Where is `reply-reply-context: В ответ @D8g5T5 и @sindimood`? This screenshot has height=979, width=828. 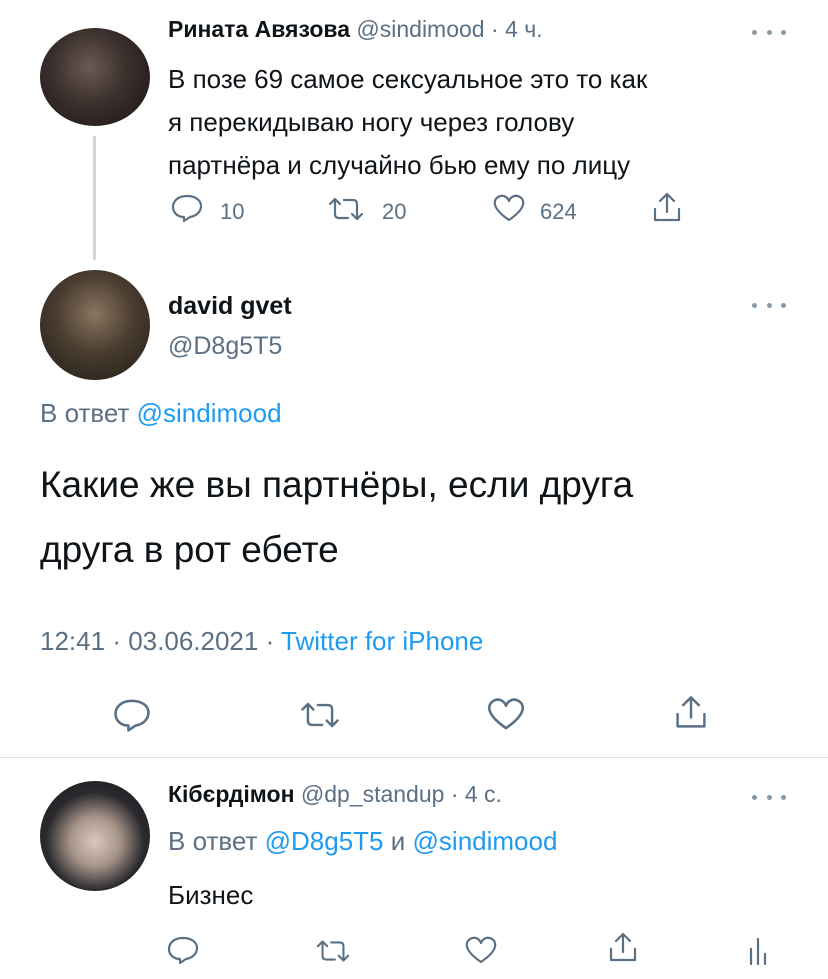 reply-reply-context: В ответ @D8g5T5 и @sindimood is located at coordinates (362, 841).